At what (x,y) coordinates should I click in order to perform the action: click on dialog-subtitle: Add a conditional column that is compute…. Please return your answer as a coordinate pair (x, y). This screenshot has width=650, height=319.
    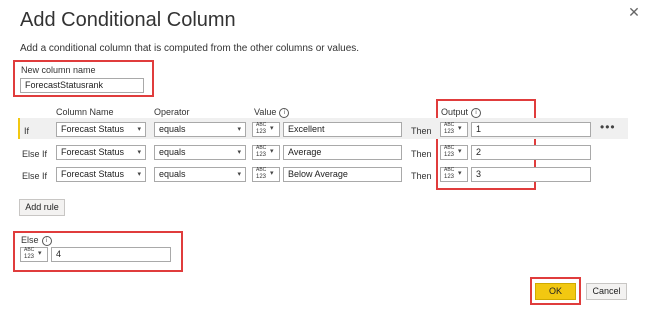
    Looking at the image, I should click on (190, 48).